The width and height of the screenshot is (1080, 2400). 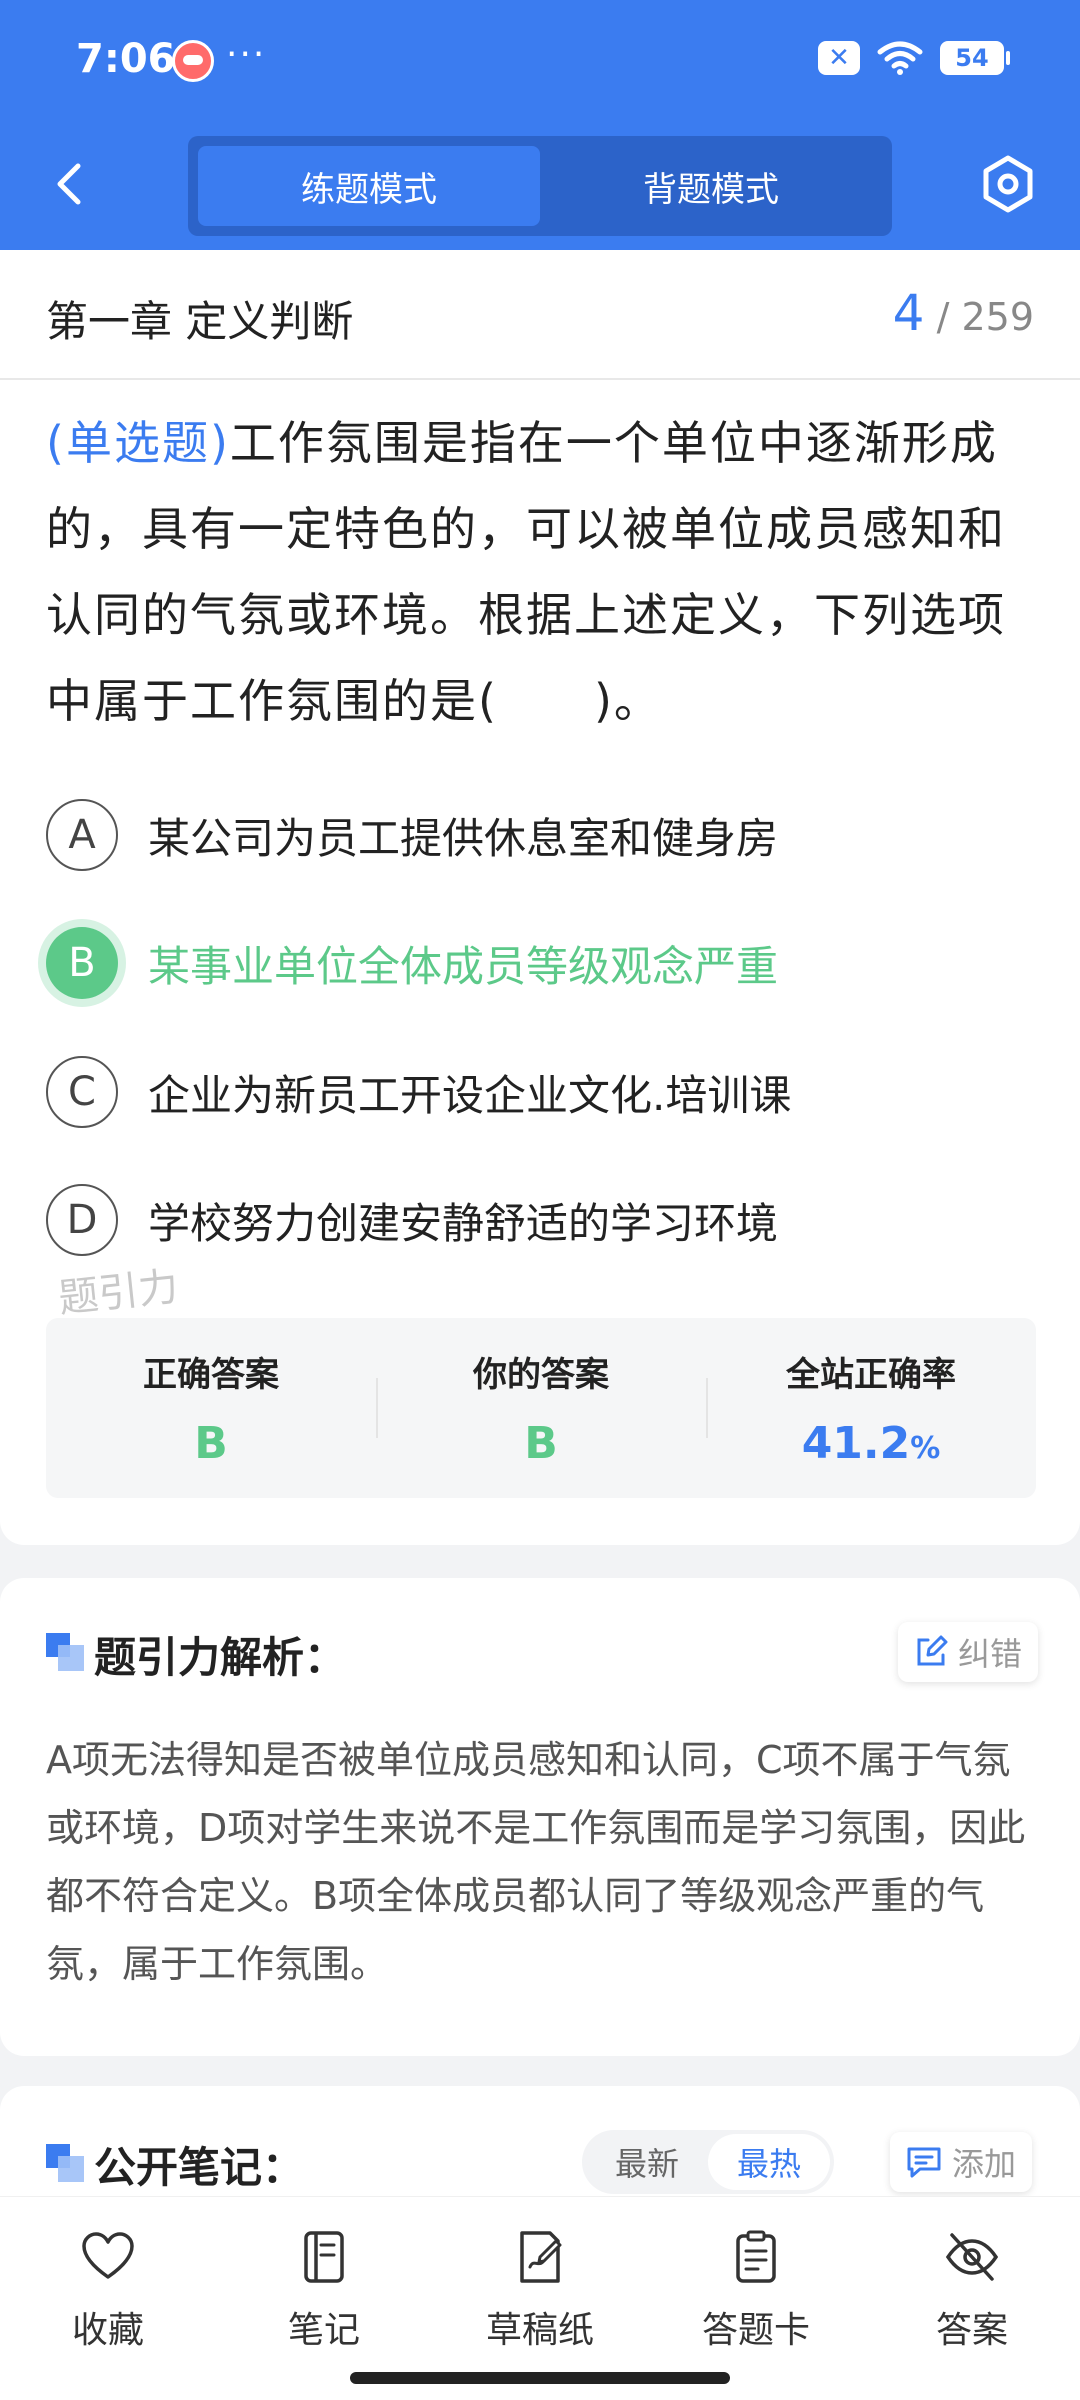 What do you see at coordinates (540, 315) in the screenshot?
I see `chapter-bar: 第一章 定义判断 4 / 259` at bounding box center [540, 315].